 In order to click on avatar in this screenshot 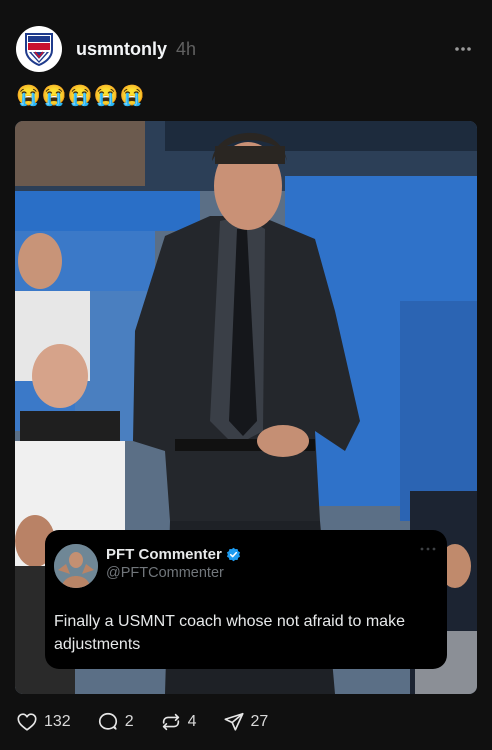, I will do `click(39, 49)`.